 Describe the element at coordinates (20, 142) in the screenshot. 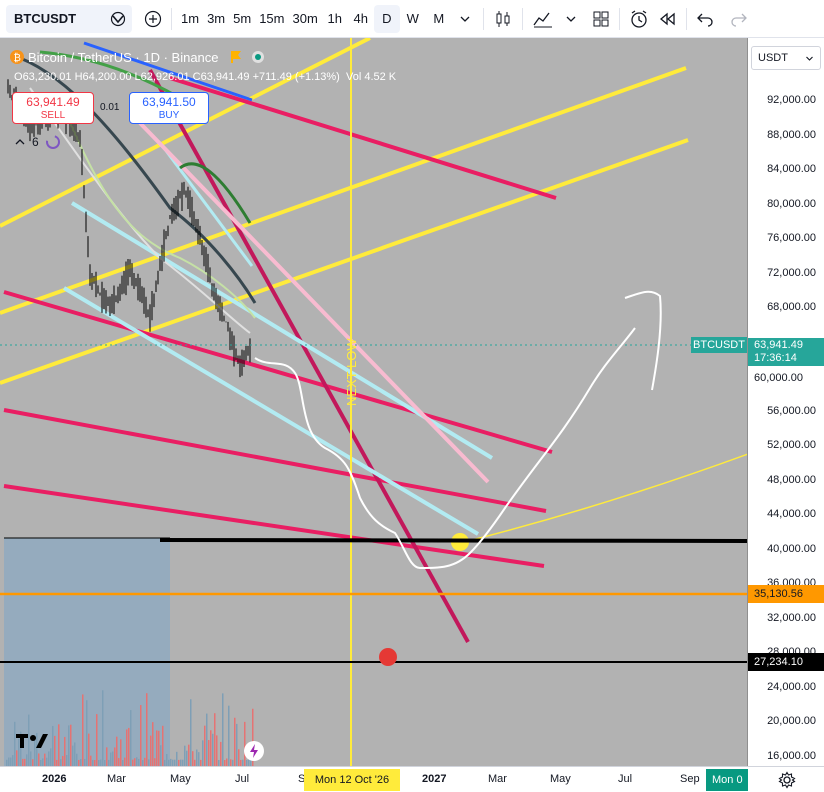

I see `chevron-up-icon` at that location.